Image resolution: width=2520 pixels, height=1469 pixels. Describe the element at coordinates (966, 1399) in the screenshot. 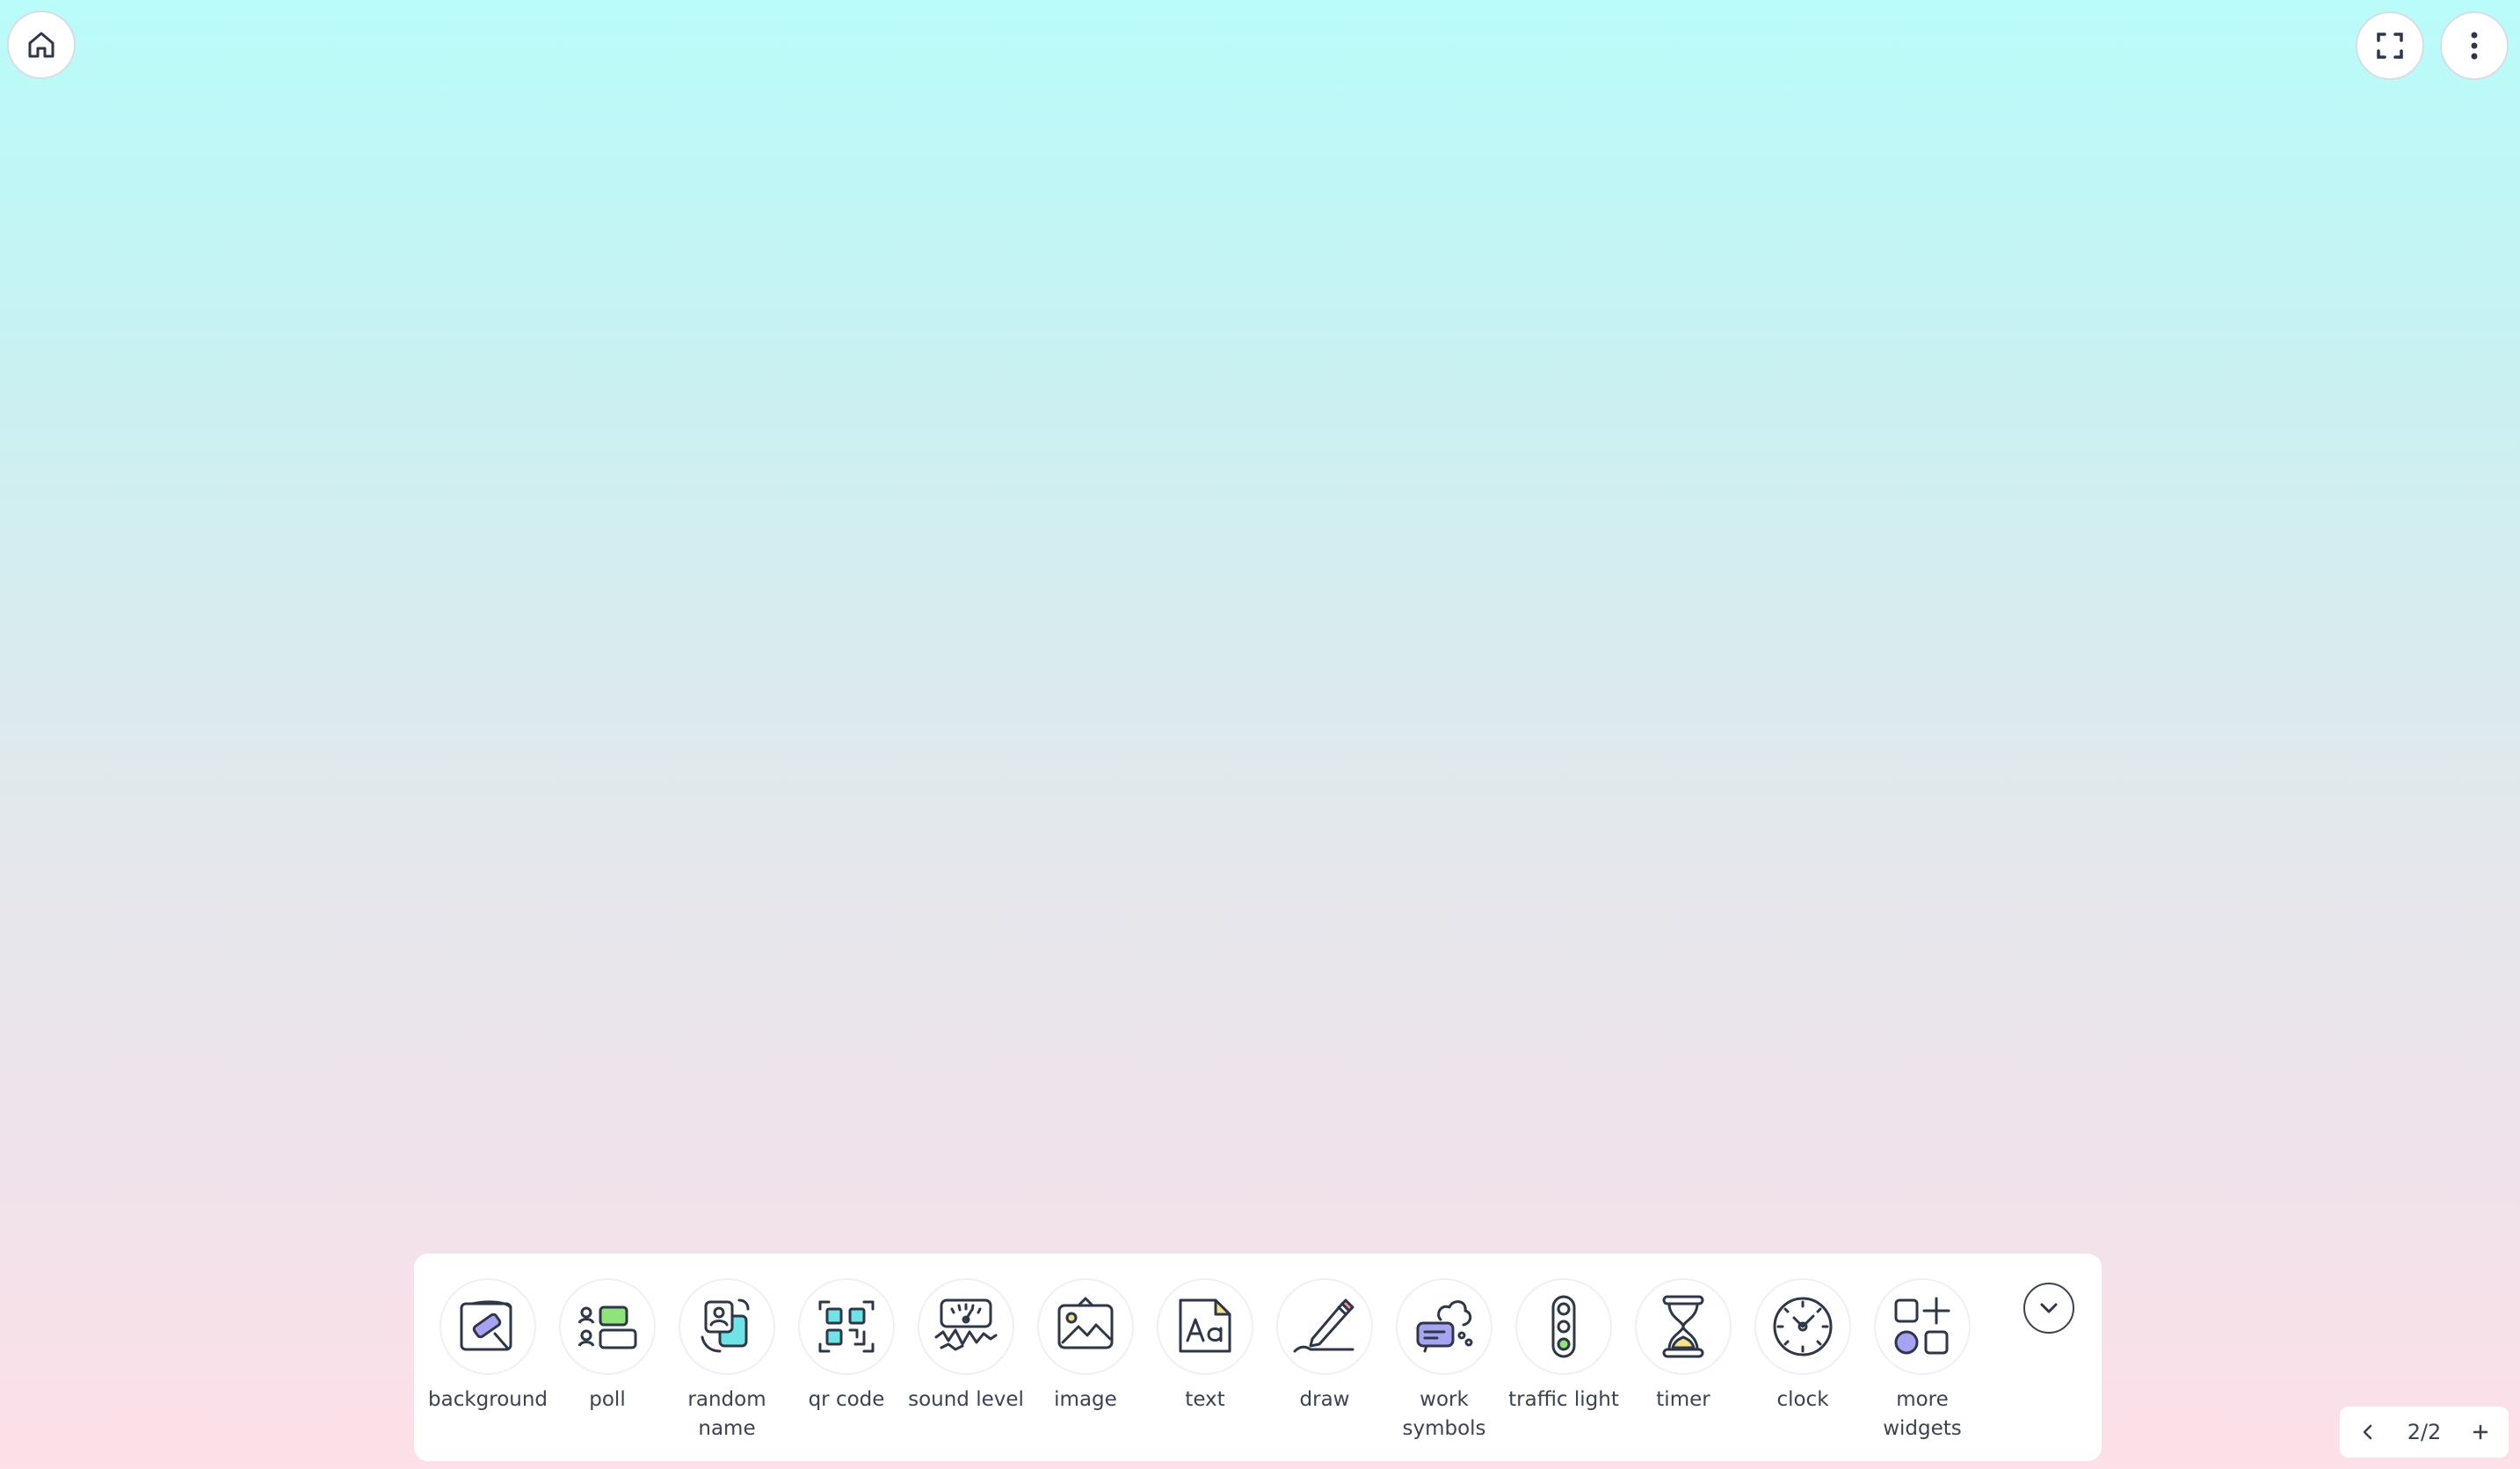

I see `tool-label: sound level` at that location.